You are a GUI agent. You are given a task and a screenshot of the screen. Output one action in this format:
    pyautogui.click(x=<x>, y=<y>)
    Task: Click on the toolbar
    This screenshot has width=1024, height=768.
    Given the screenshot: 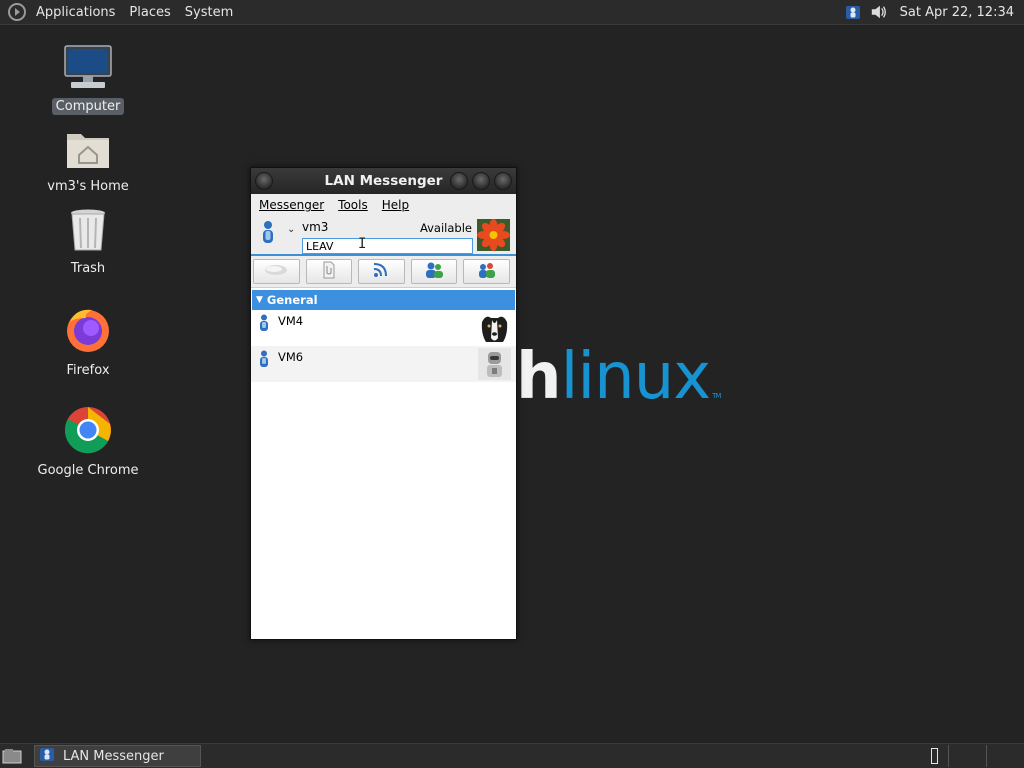 What is the action you would take?
    pyautogui.click(x=383, y=272)
    